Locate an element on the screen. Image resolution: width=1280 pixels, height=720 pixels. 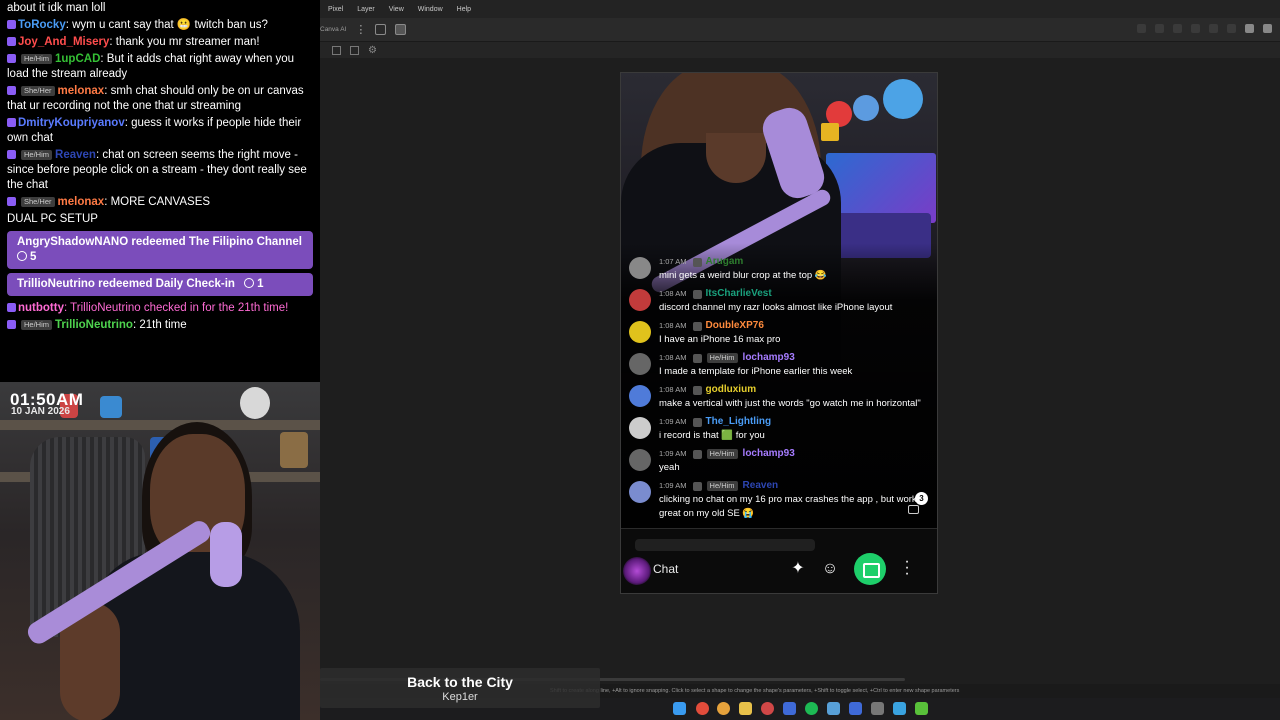
webcam-feed: 01:50AM 10 JAN 2026 is located at coordinates (160, 551).